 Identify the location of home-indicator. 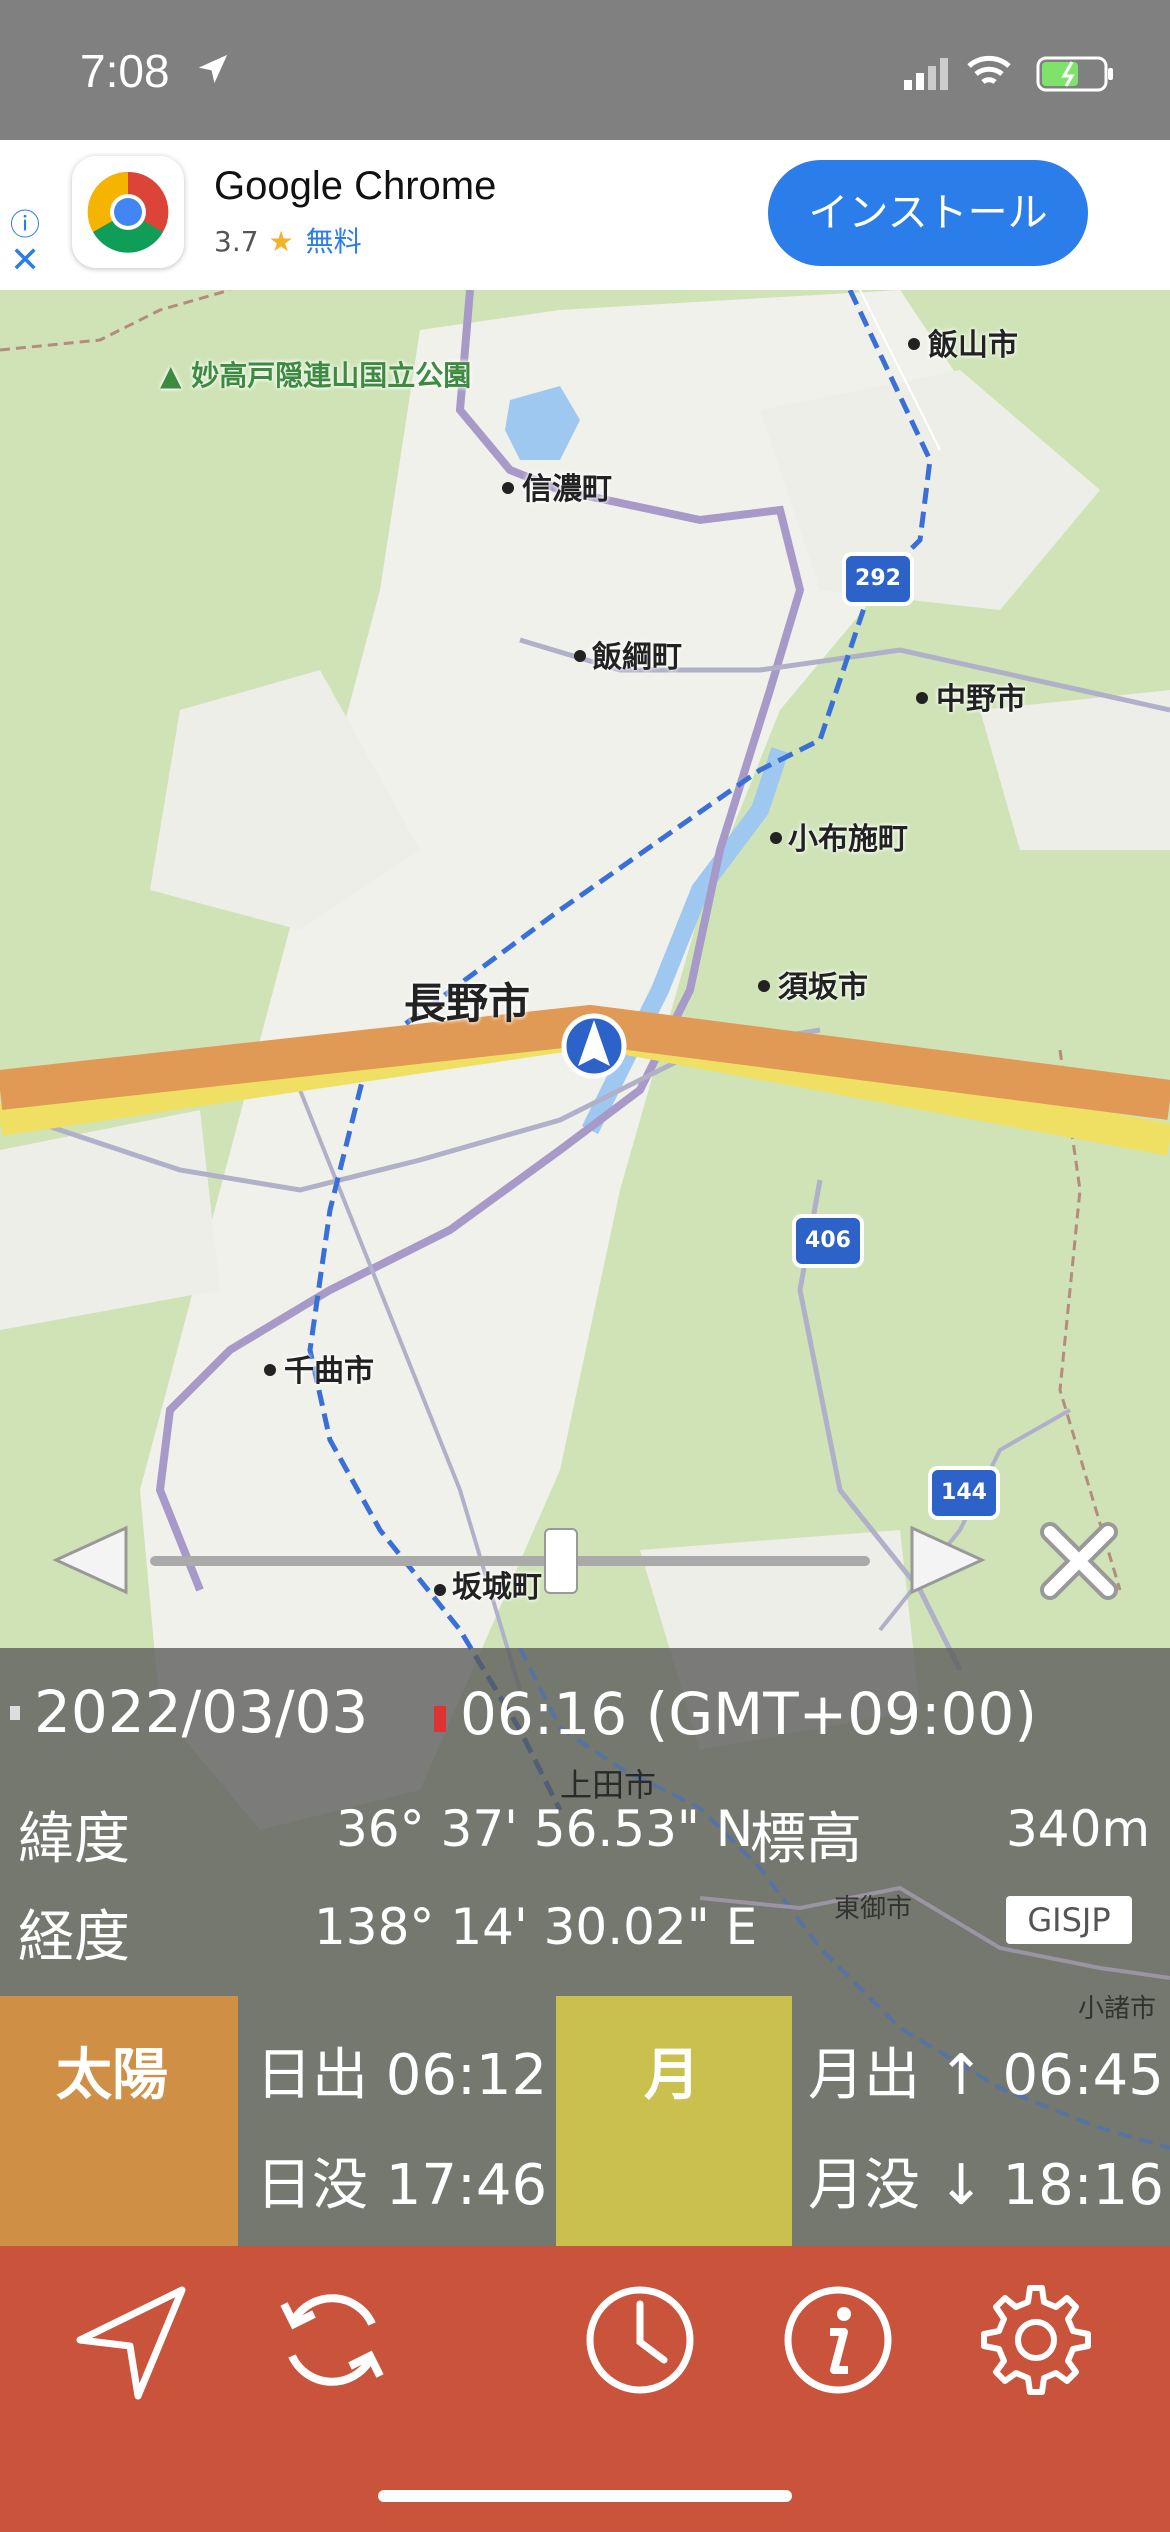
(585, 2496).